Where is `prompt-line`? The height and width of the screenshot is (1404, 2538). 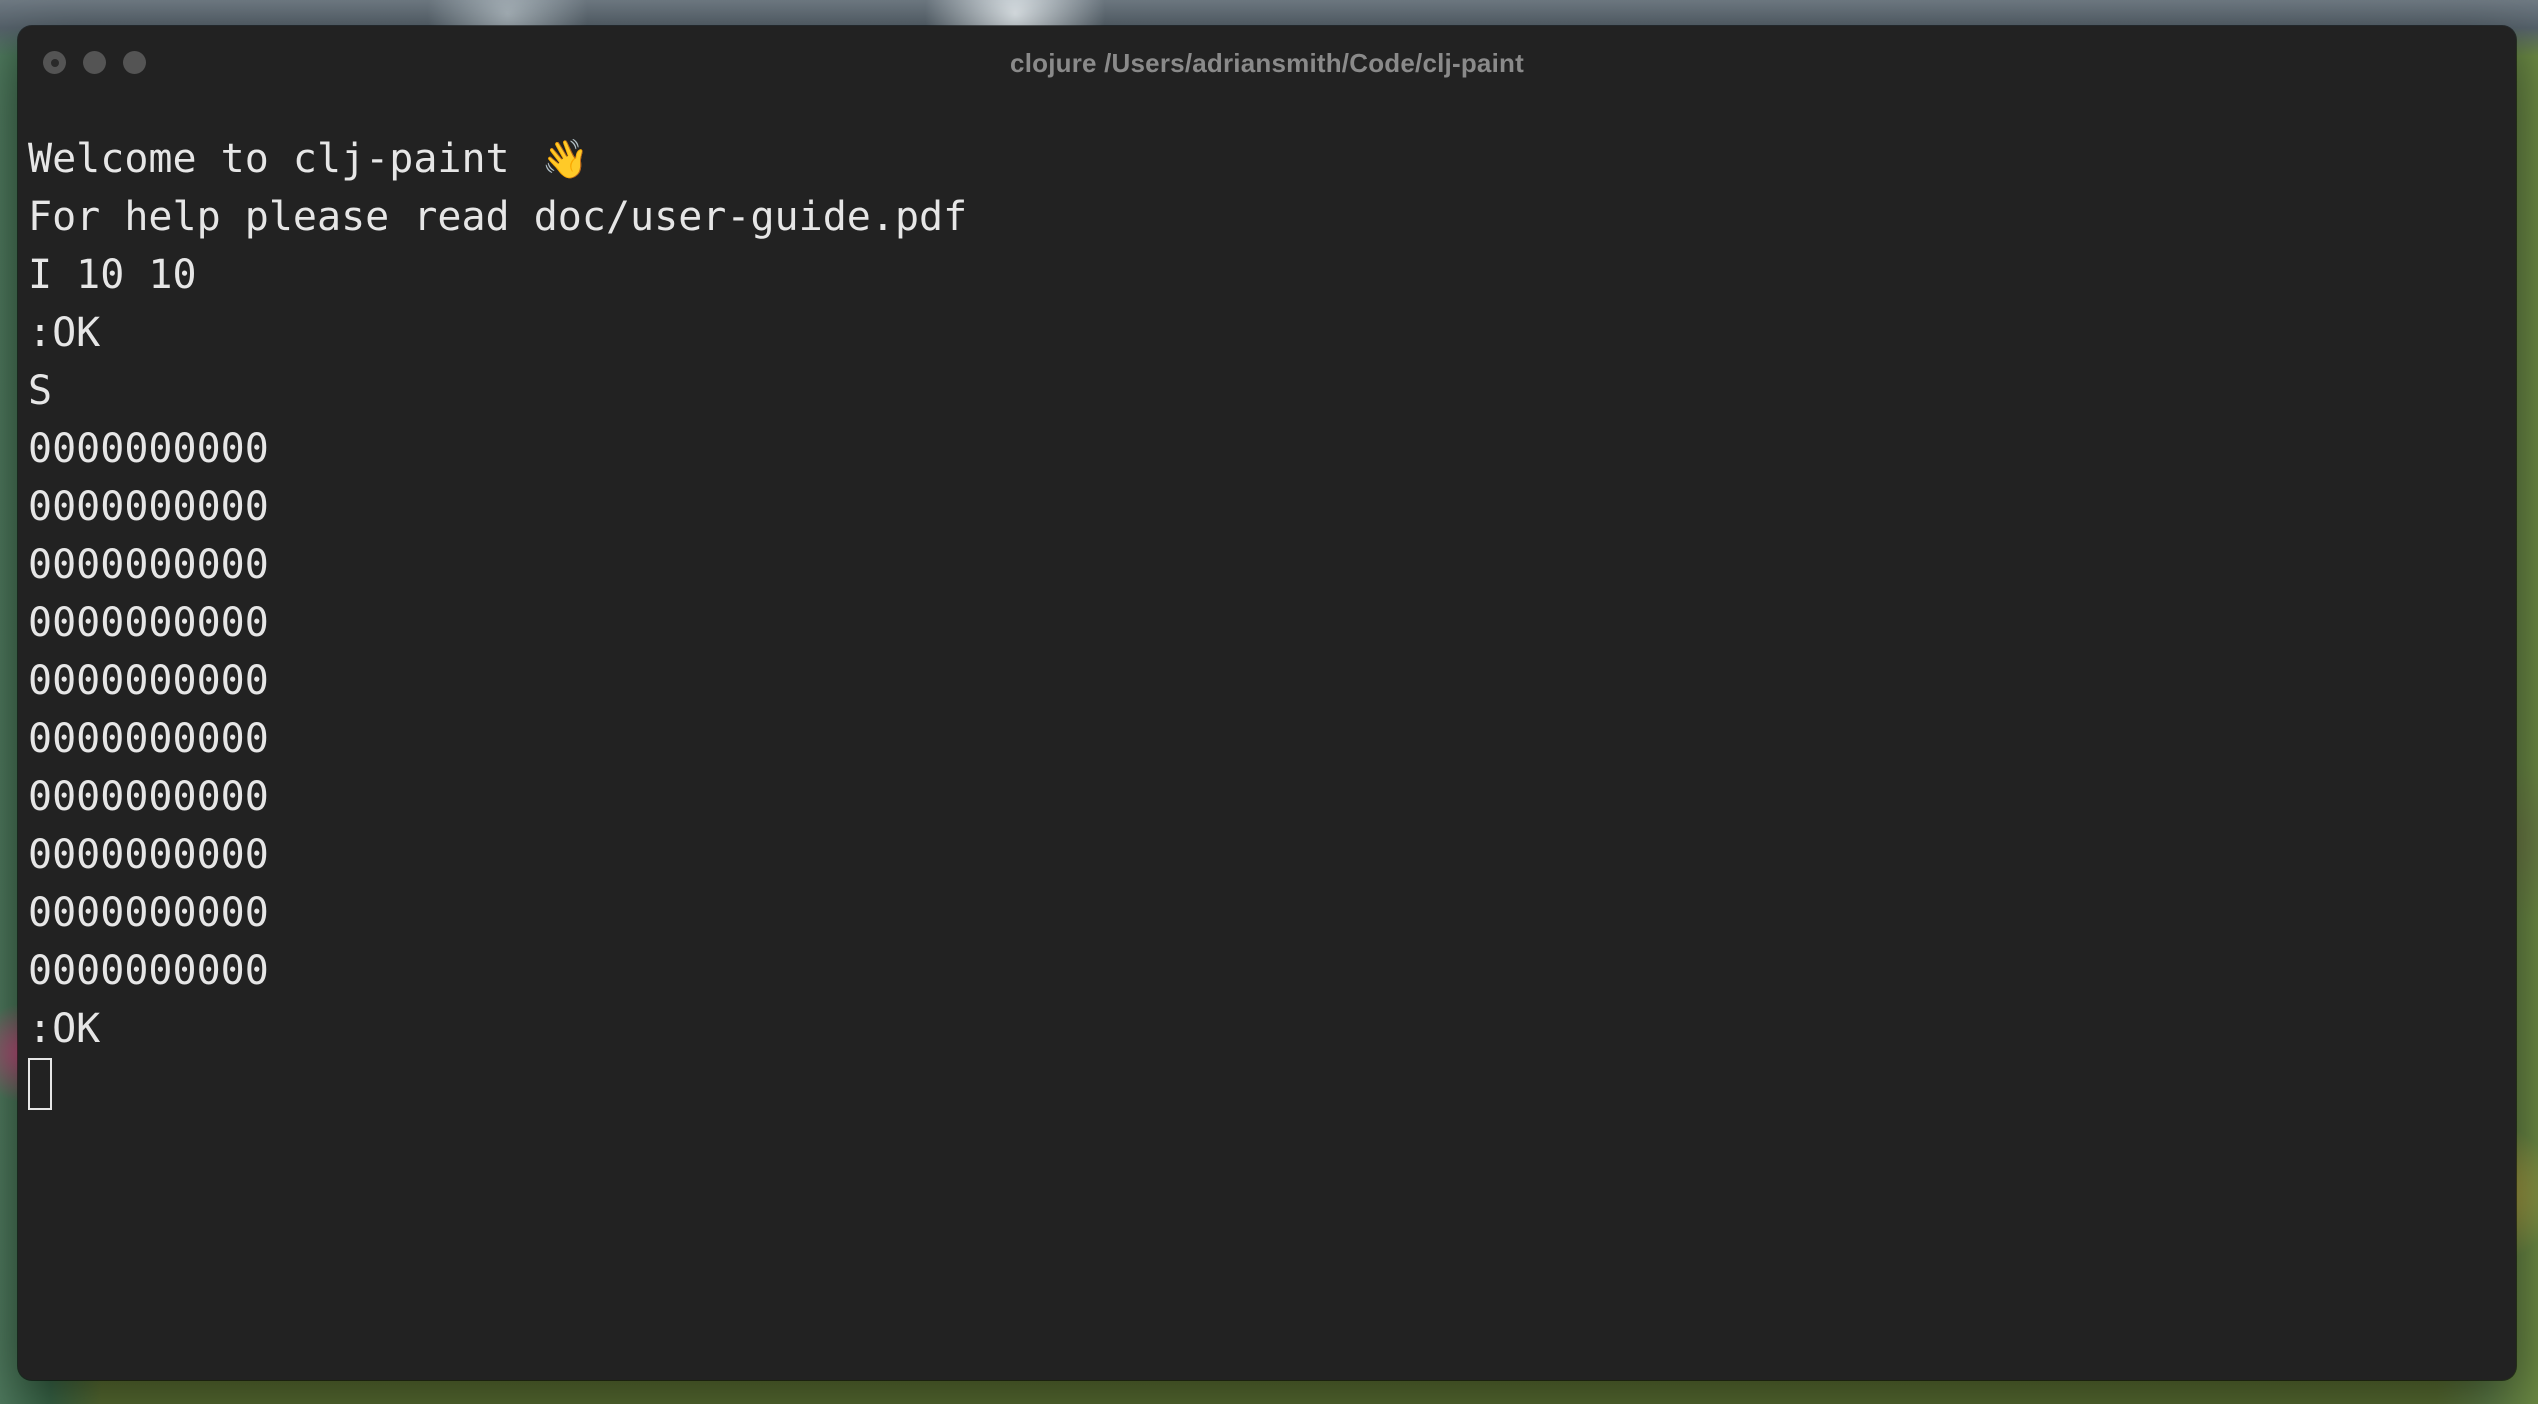
prompt-line is located at coordinates (1267, 1087).